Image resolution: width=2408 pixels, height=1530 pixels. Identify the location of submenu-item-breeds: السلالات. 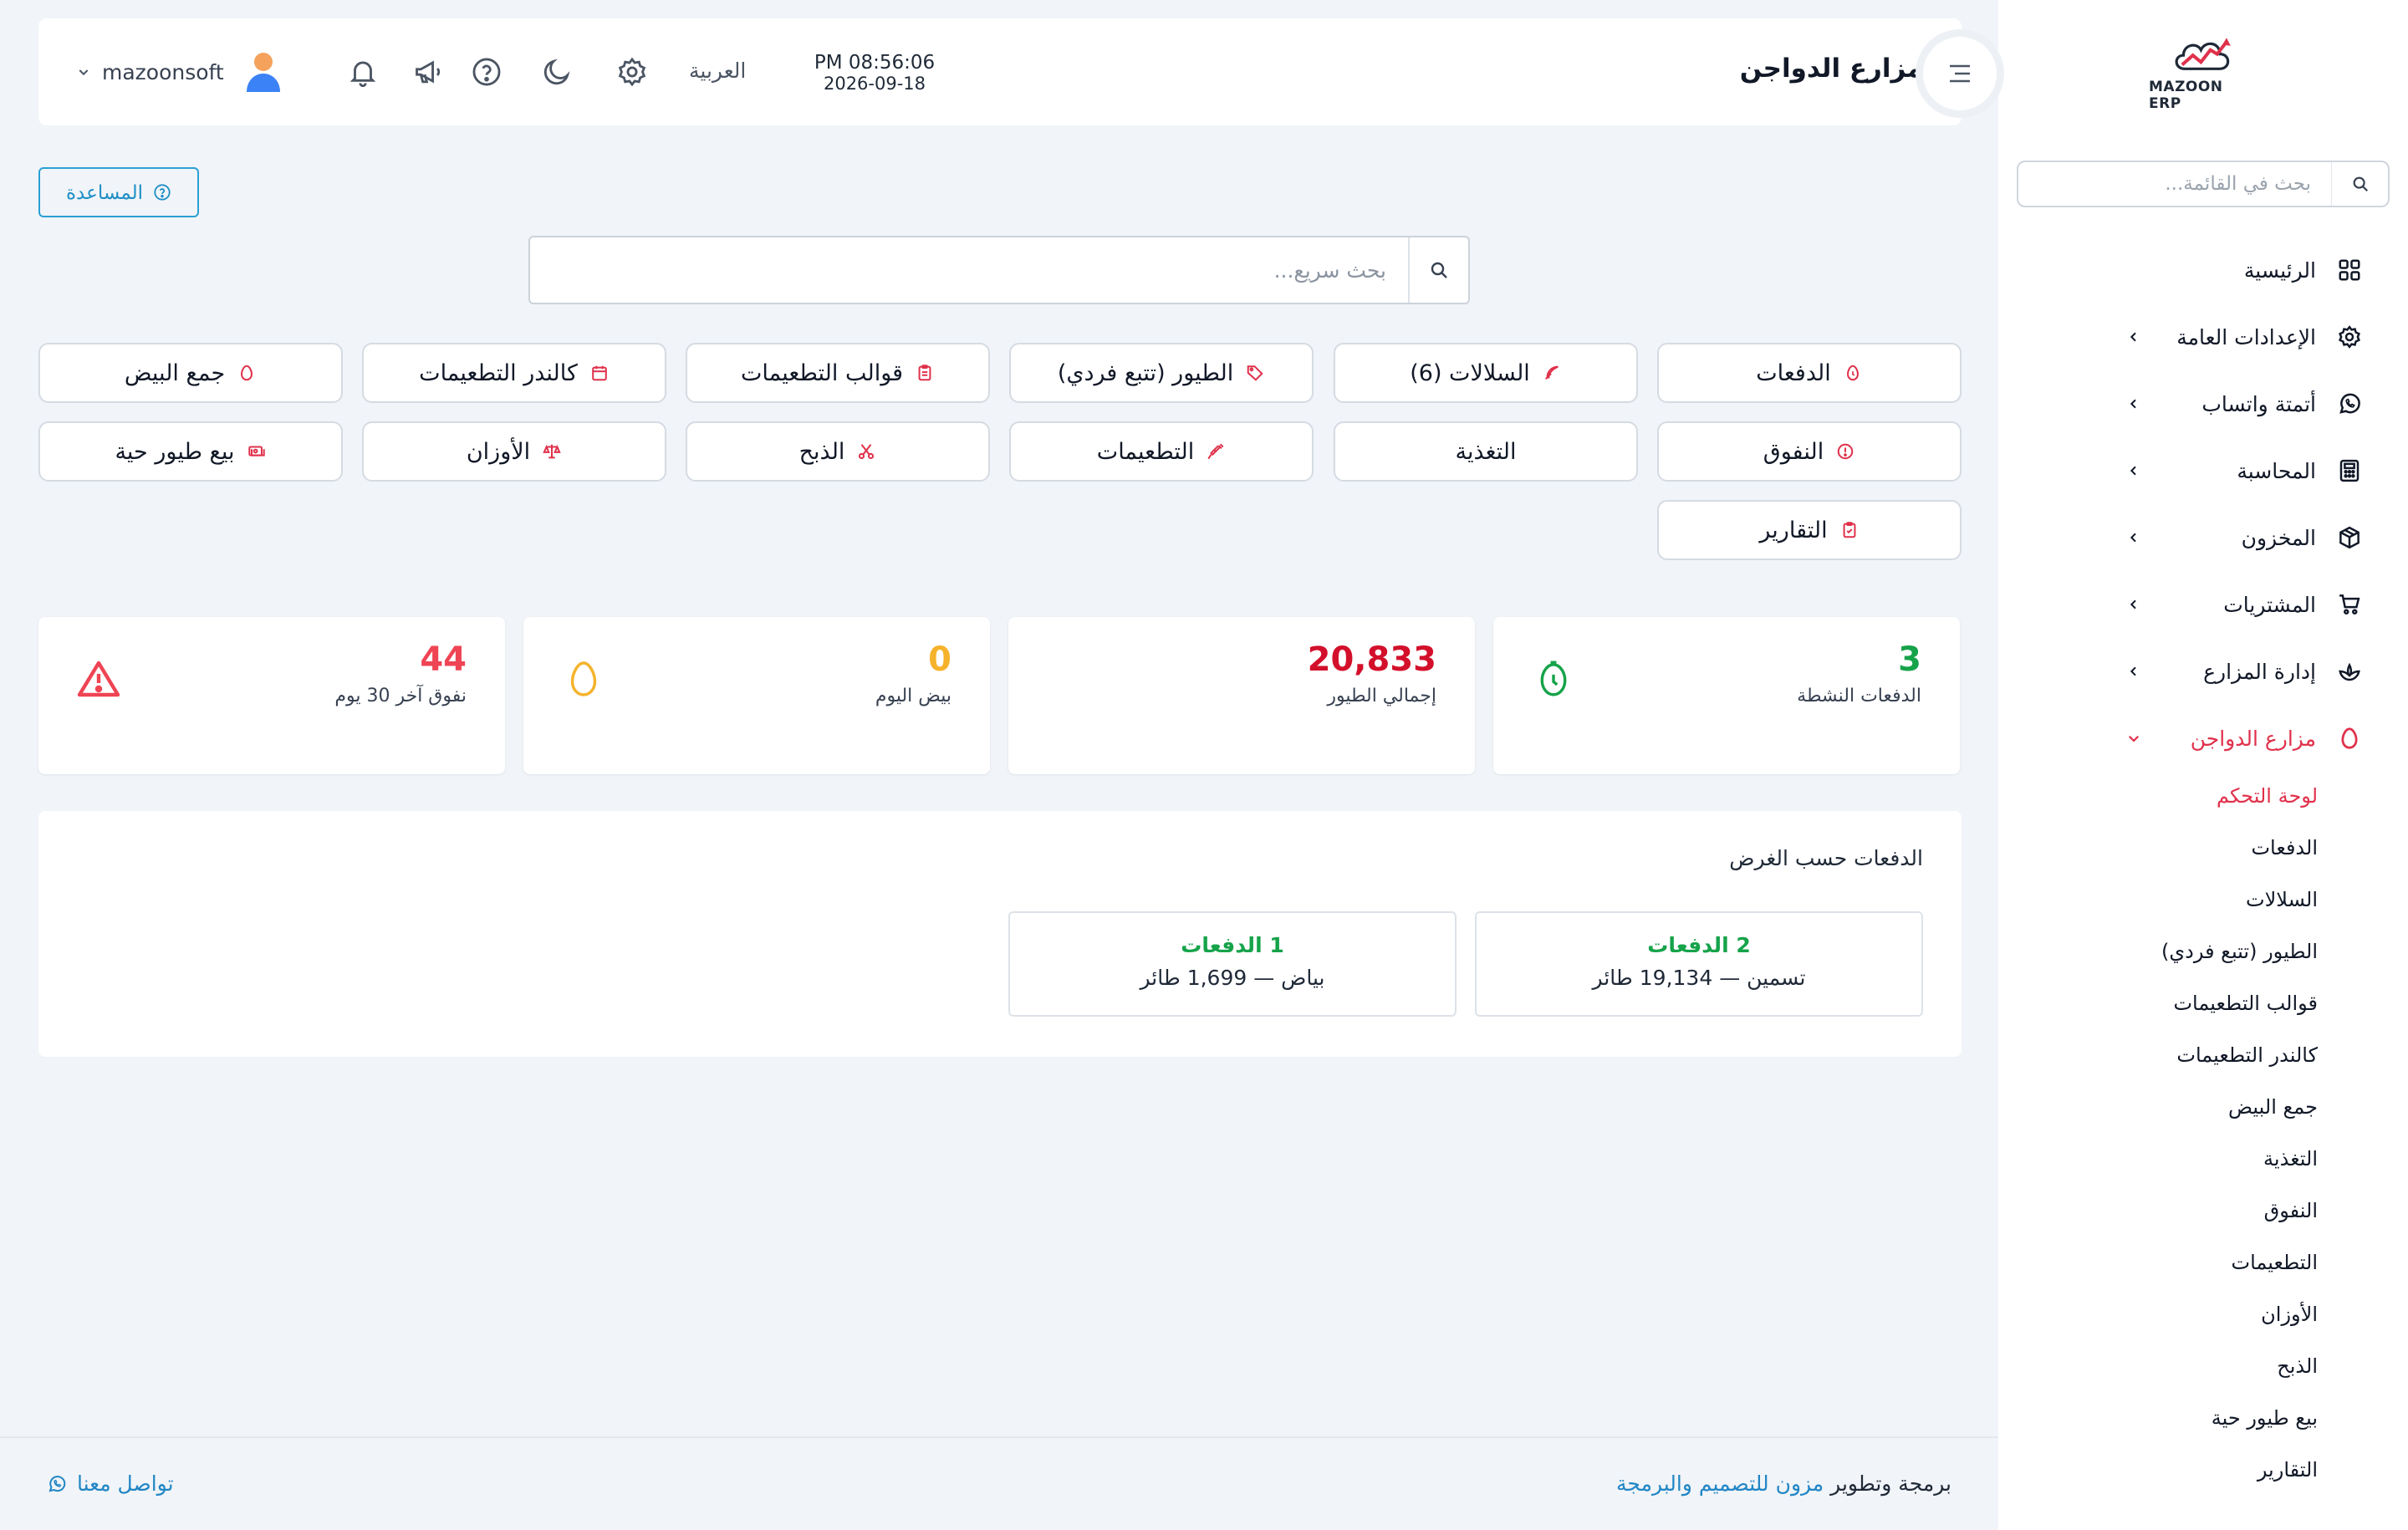
(2203, 900).